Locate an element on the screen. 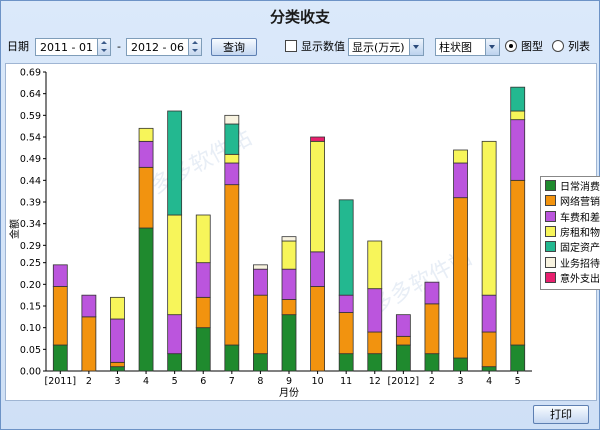  radio-unselected-icon is located at coordinates (558, 46).